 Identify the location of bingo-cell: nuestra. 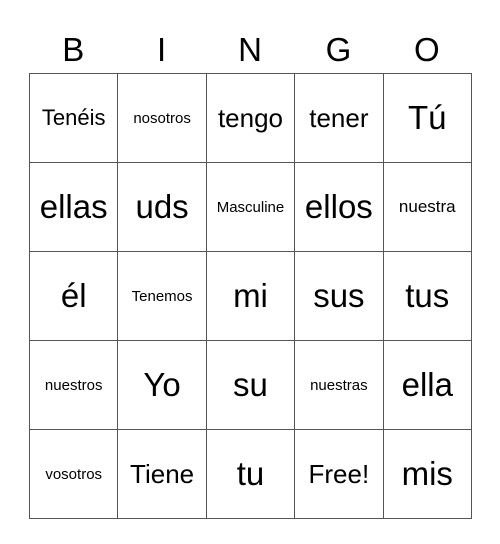
(427, 207).